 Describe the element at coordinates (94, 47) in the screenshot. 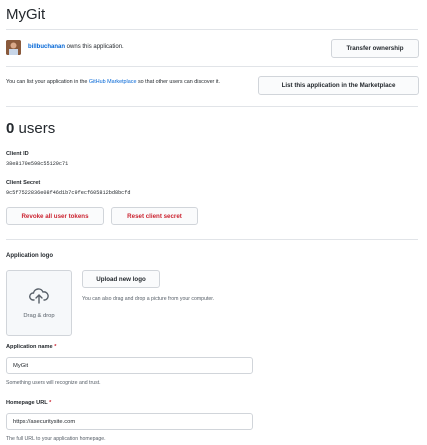

I see `owner-suffix: owns this application.` at that location.